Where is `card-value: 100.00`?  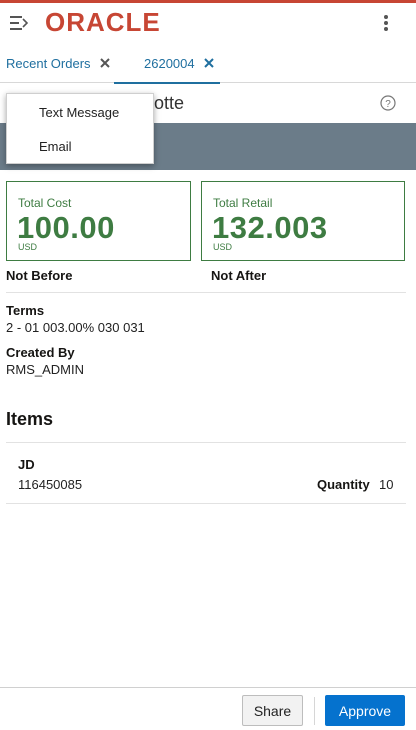 card-value: 100.00 is located at coordinates (66, 227).